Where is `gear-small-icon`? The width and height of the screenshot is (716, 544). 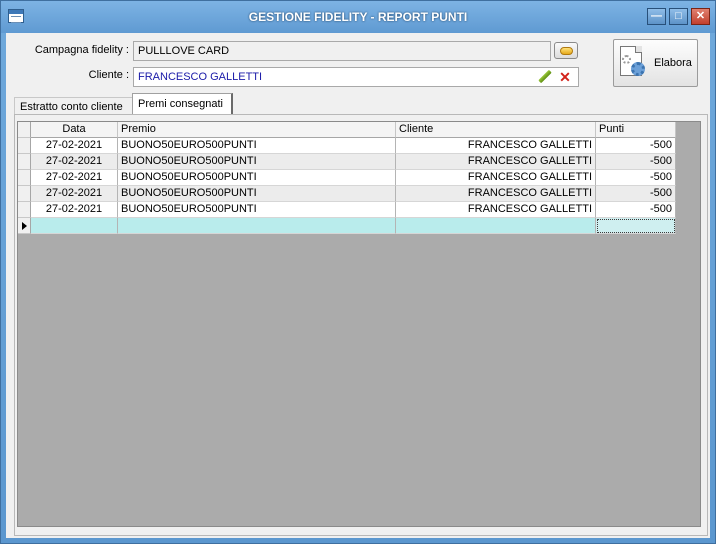
gear-small-icon is located at coordinates (626, 59).